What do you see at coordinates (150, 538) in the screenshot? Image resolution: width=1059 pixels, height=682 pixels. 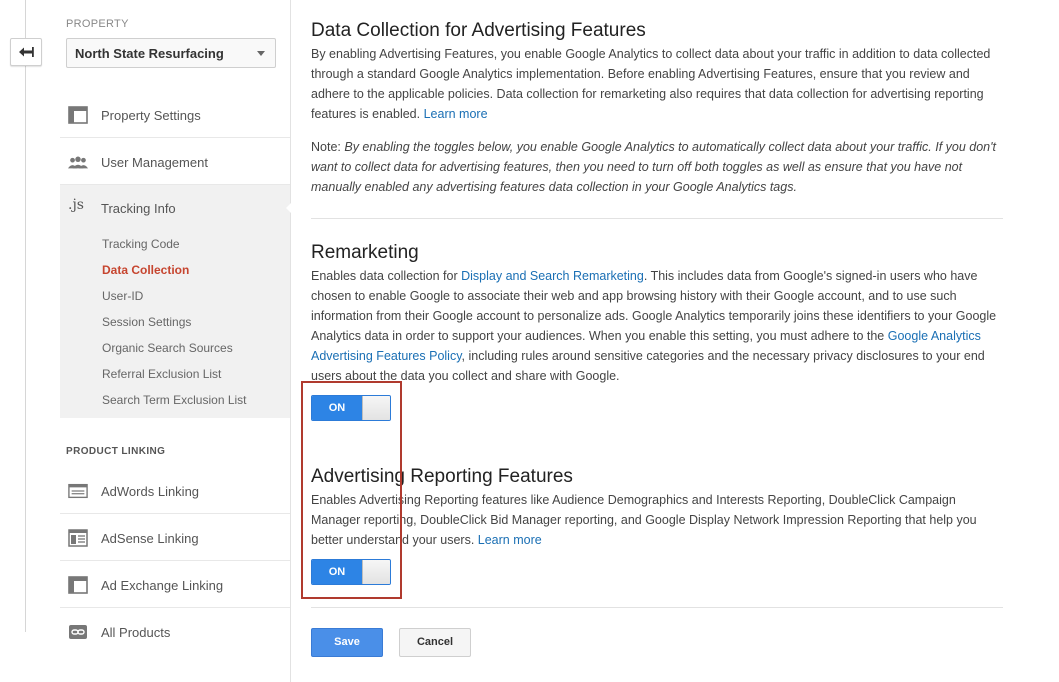 I see `sidebar-item-label: AdSense Linking` at bounding box center [150, 538].